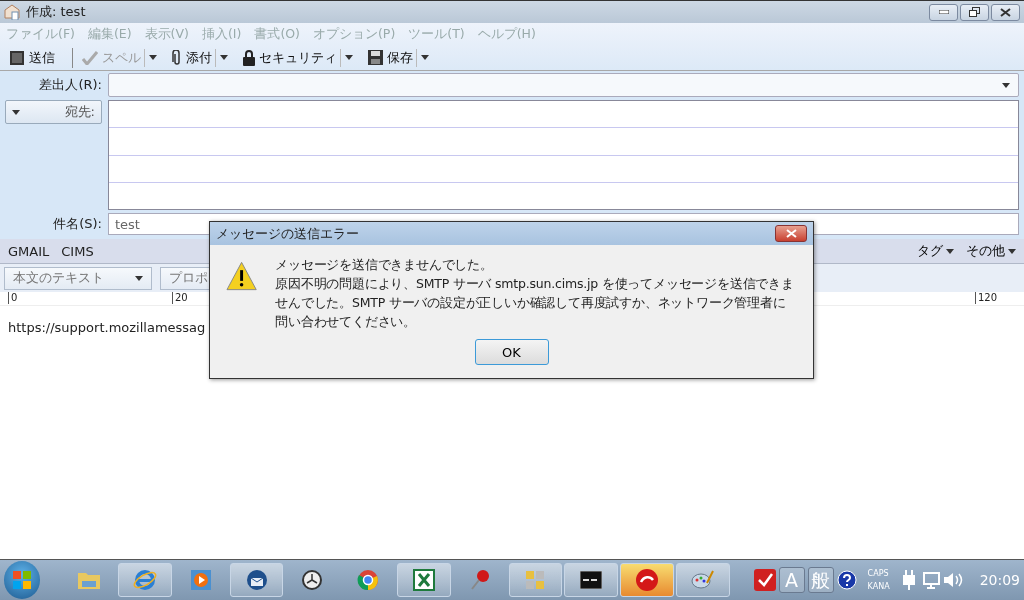 Image resolution: width=1024 pixels, height=600 pixels. Describe the element at coordinates (77, 251) in the screenshot. I see `identity-label: CIMS` at that location.